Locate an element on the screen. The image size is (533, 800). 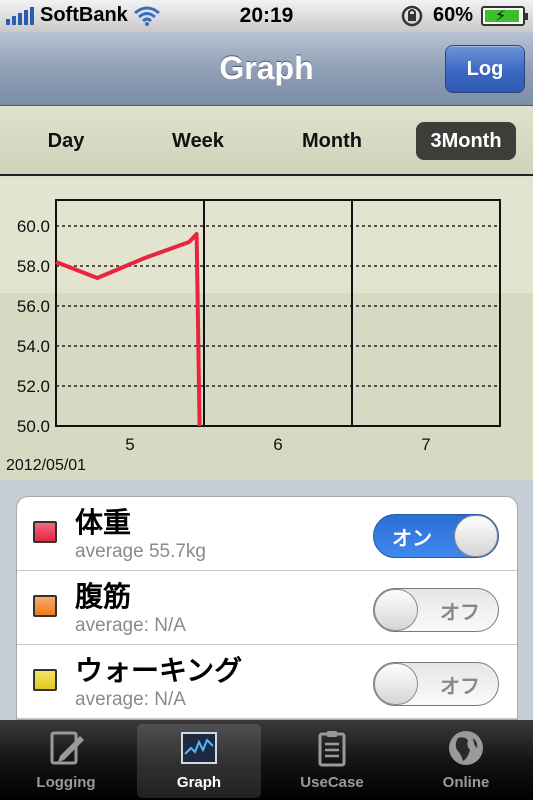
y-tick-label: 52.0 is located at coordinates (33, 386).